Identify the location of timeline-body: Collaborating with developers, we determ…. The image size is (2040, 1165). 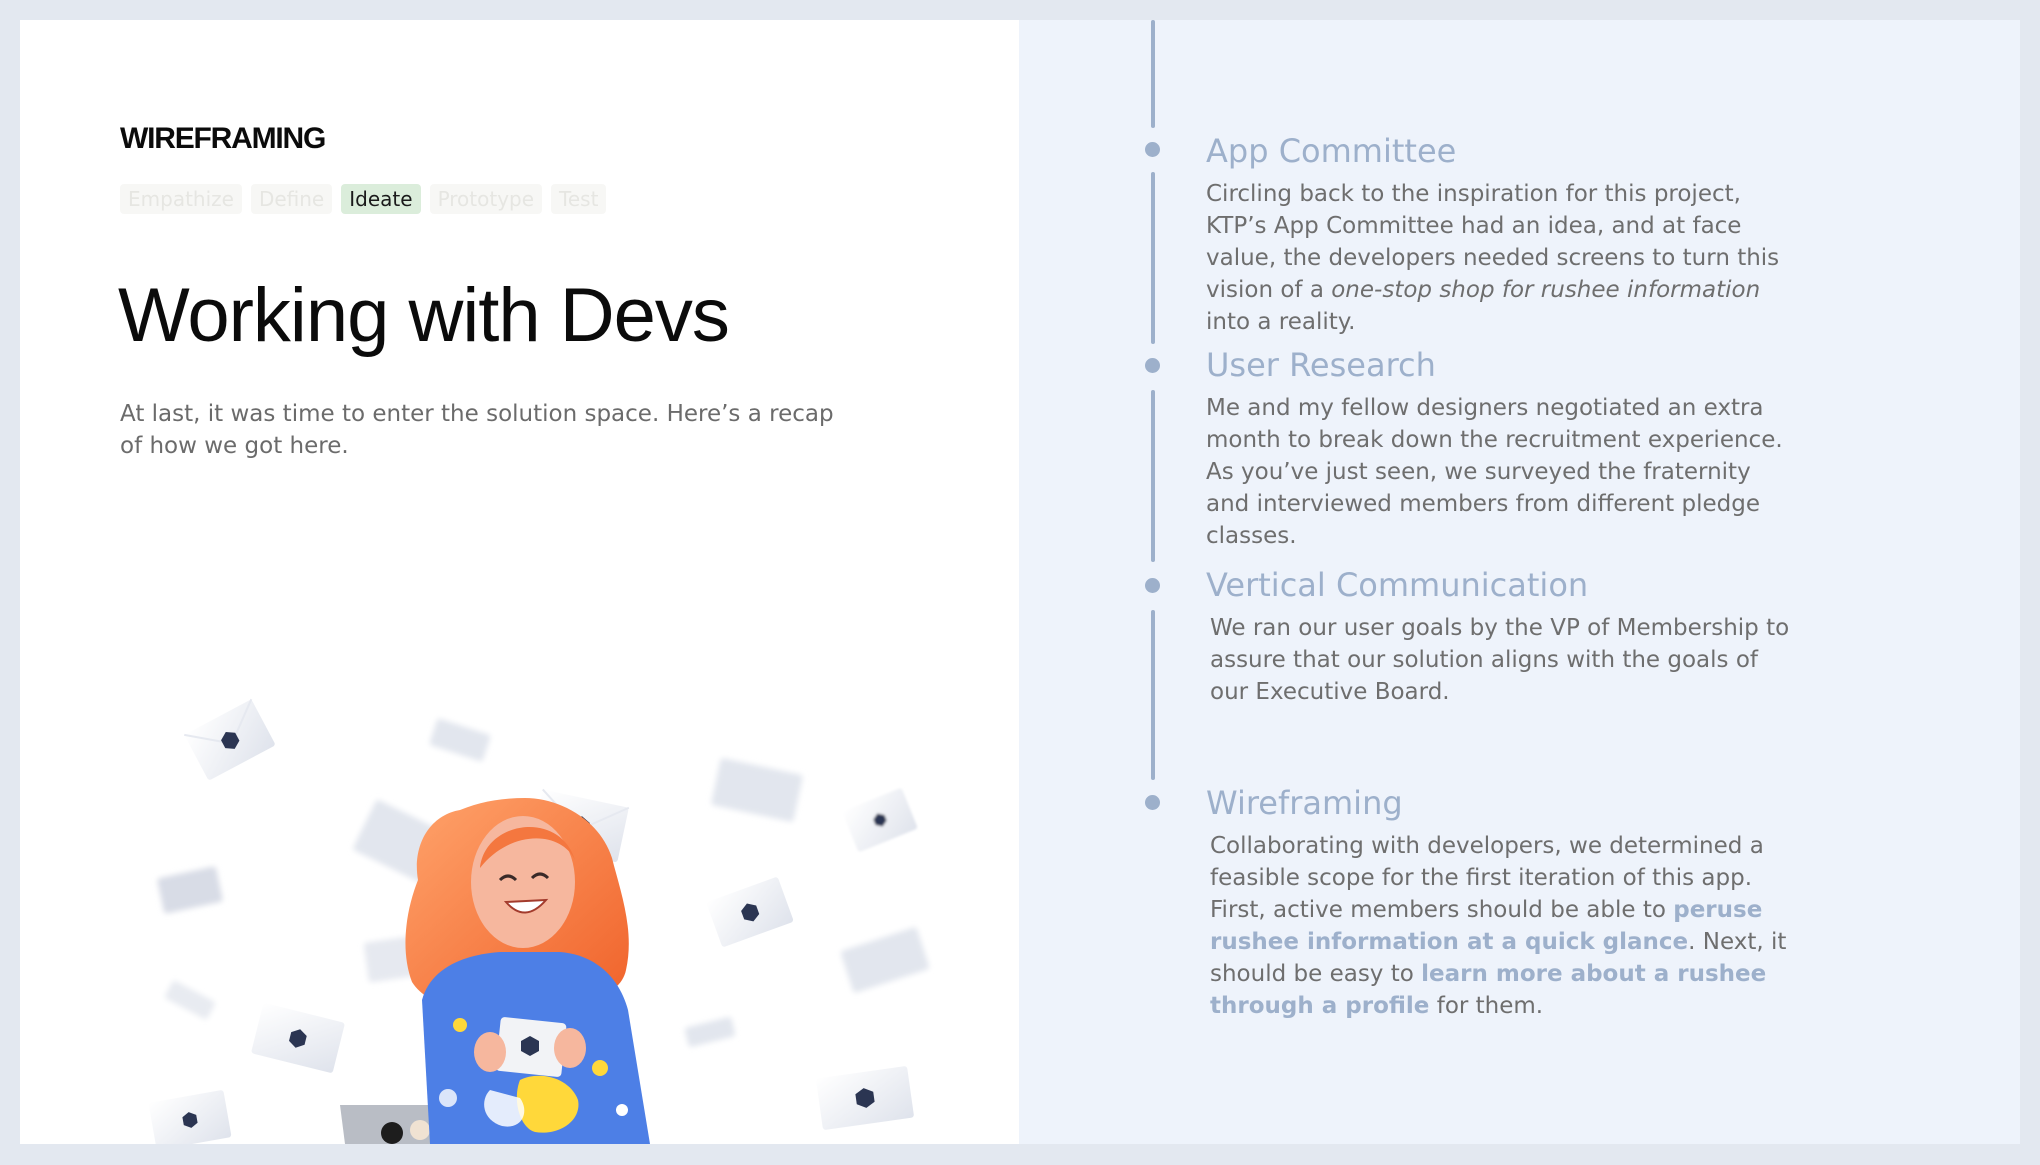
(1498, 926).